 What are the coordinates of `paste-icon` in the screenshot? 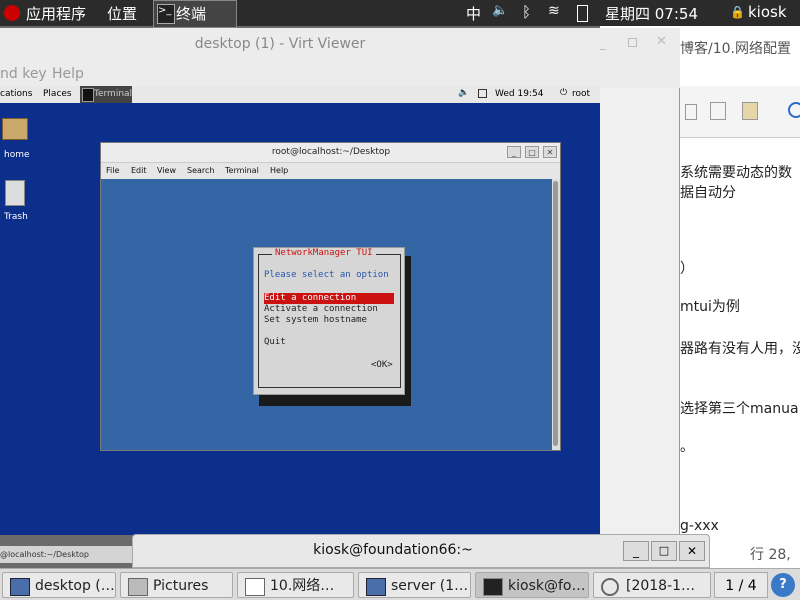 It's located at (750, 111).